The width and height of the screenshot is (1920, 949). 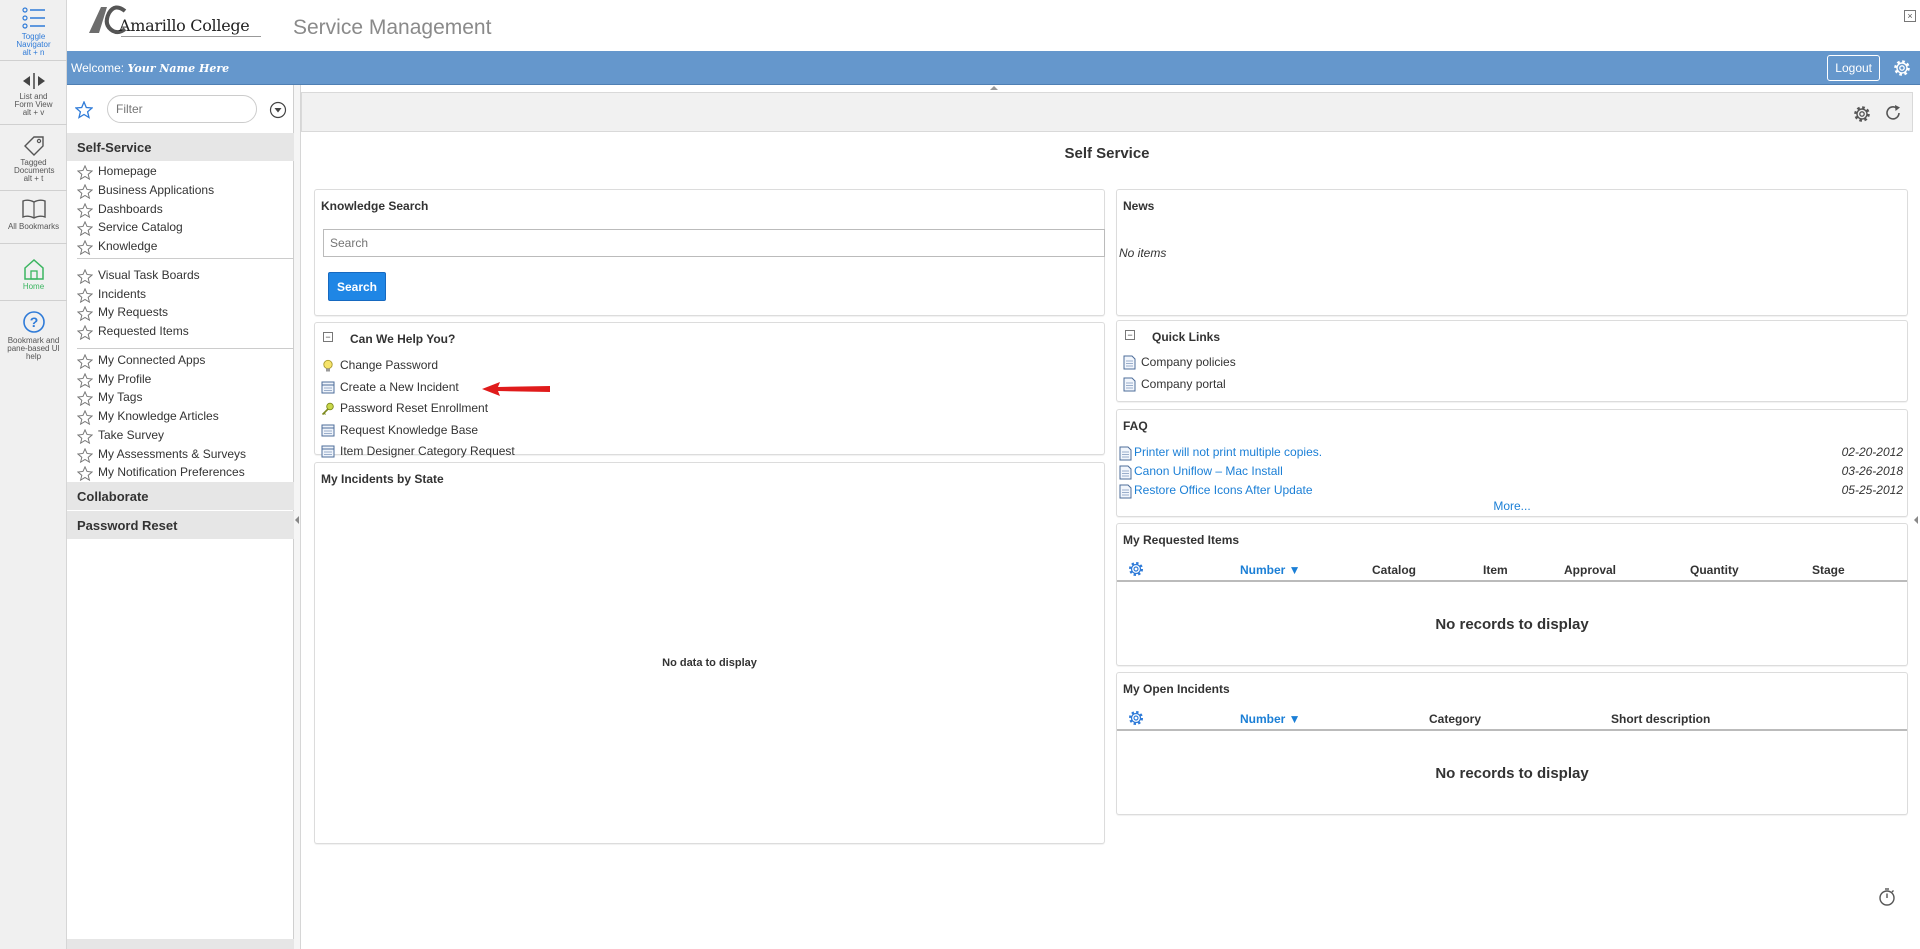 What do you see at coordinates (182, 109) in the screenshot?
I see `navigator-filter-input` at bounding box center [182, 109].